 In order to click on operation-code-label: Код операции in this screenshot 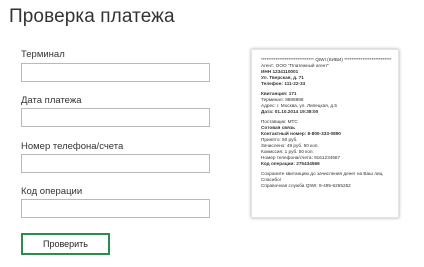, I will do `click(52, 191)`.